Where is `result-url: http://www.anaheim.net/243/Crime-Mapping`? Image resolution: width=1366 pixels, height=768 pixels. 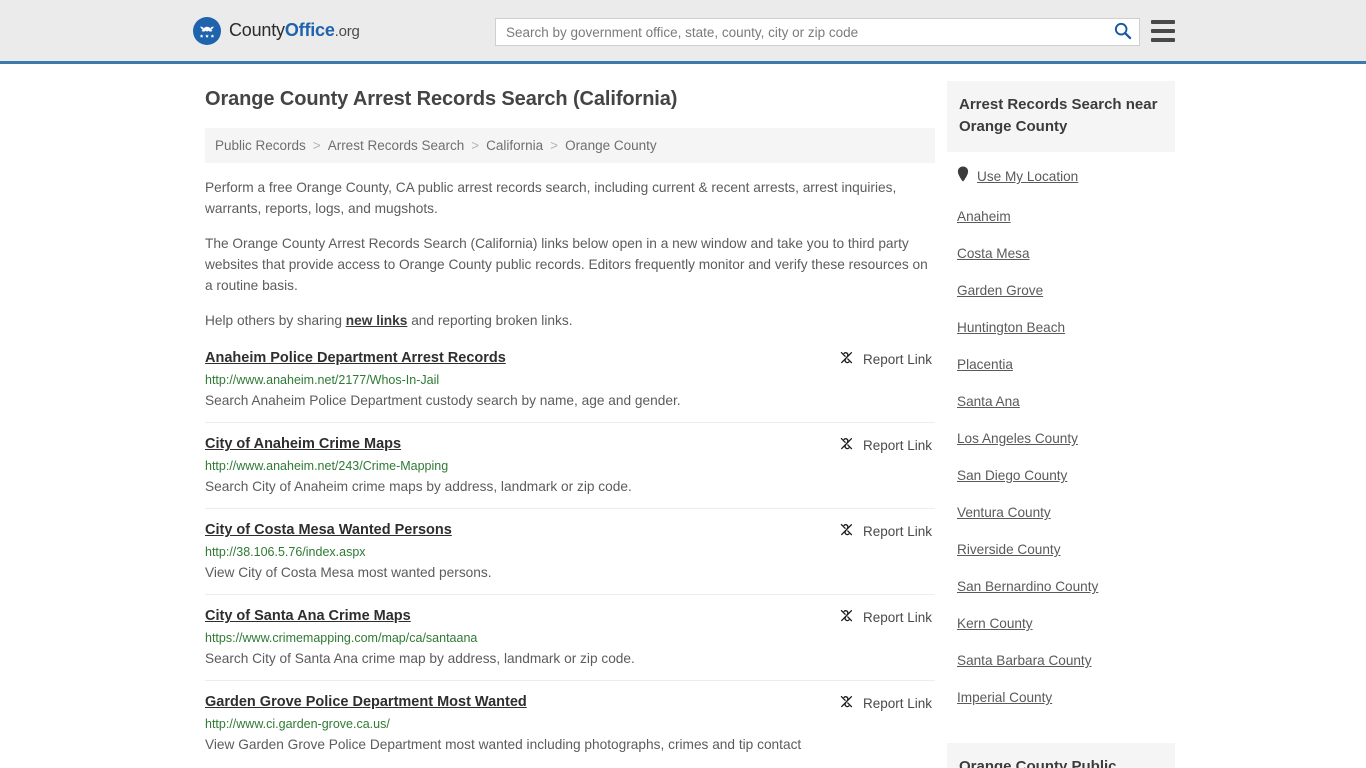
result-url: http://www.anaheim.net/243/Crime-Mapping is located at coordinates (327, 466).